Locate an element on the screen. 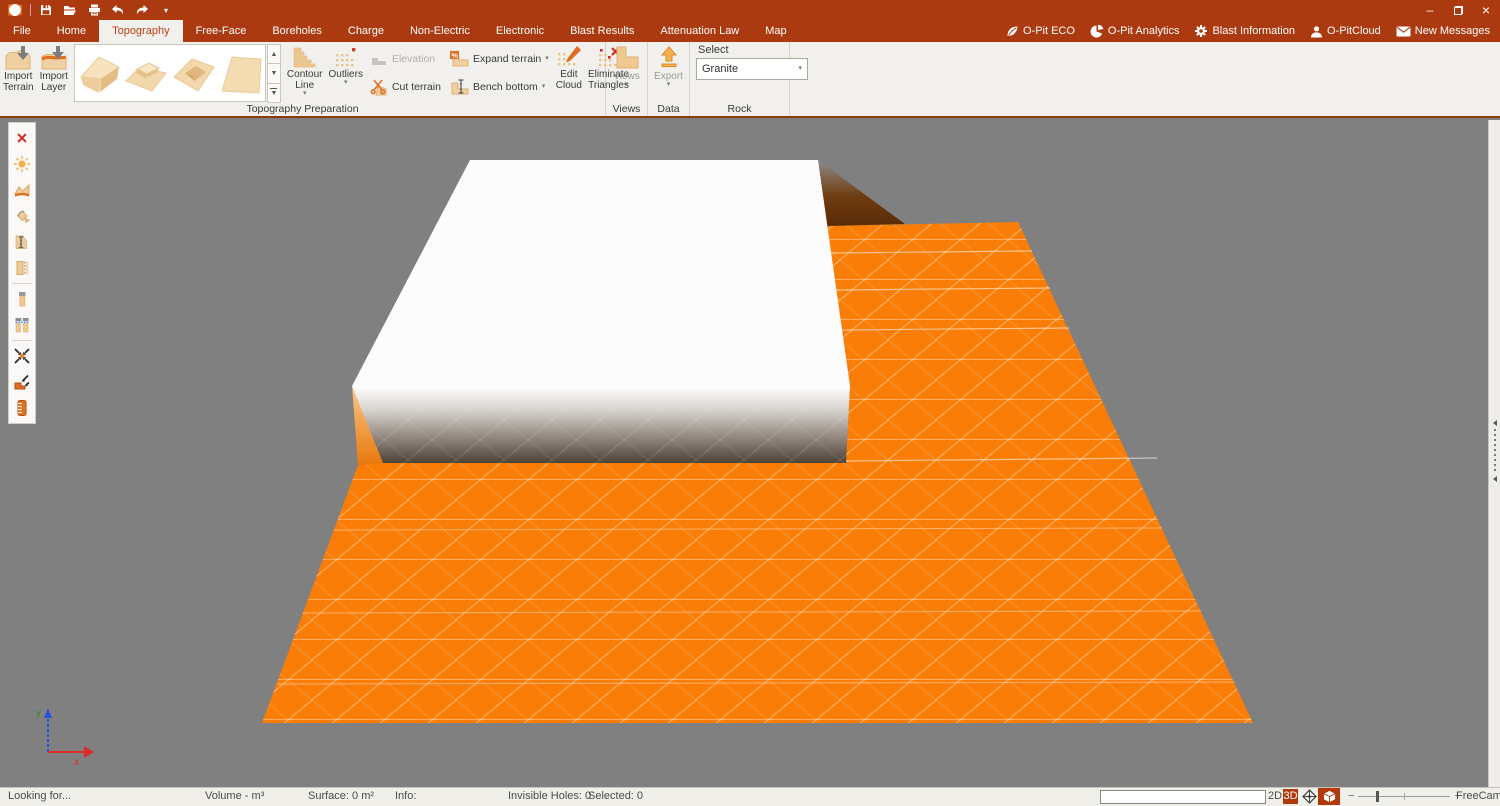 This screenshot has width=1500, height=806. service-label: New Messages is located at coordinates (1452, 31).